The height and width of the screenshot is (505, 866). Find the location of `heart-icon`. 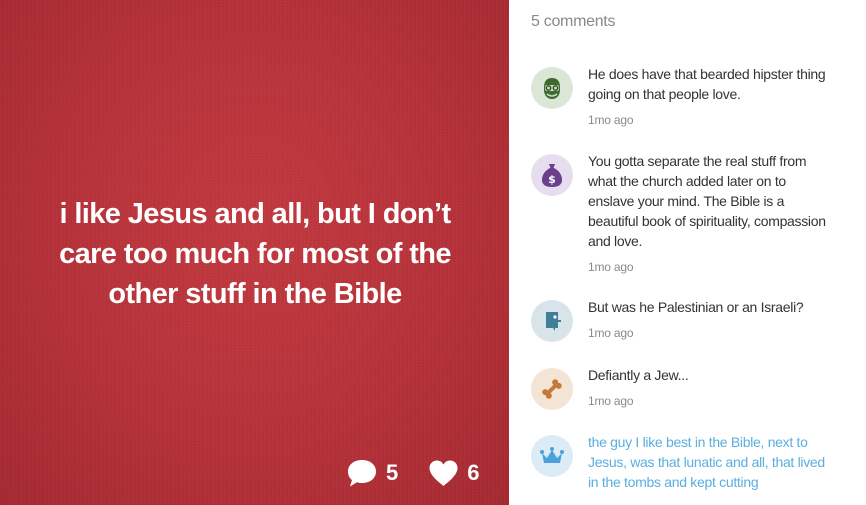

heart-icon is located at coordinates (443, 473).